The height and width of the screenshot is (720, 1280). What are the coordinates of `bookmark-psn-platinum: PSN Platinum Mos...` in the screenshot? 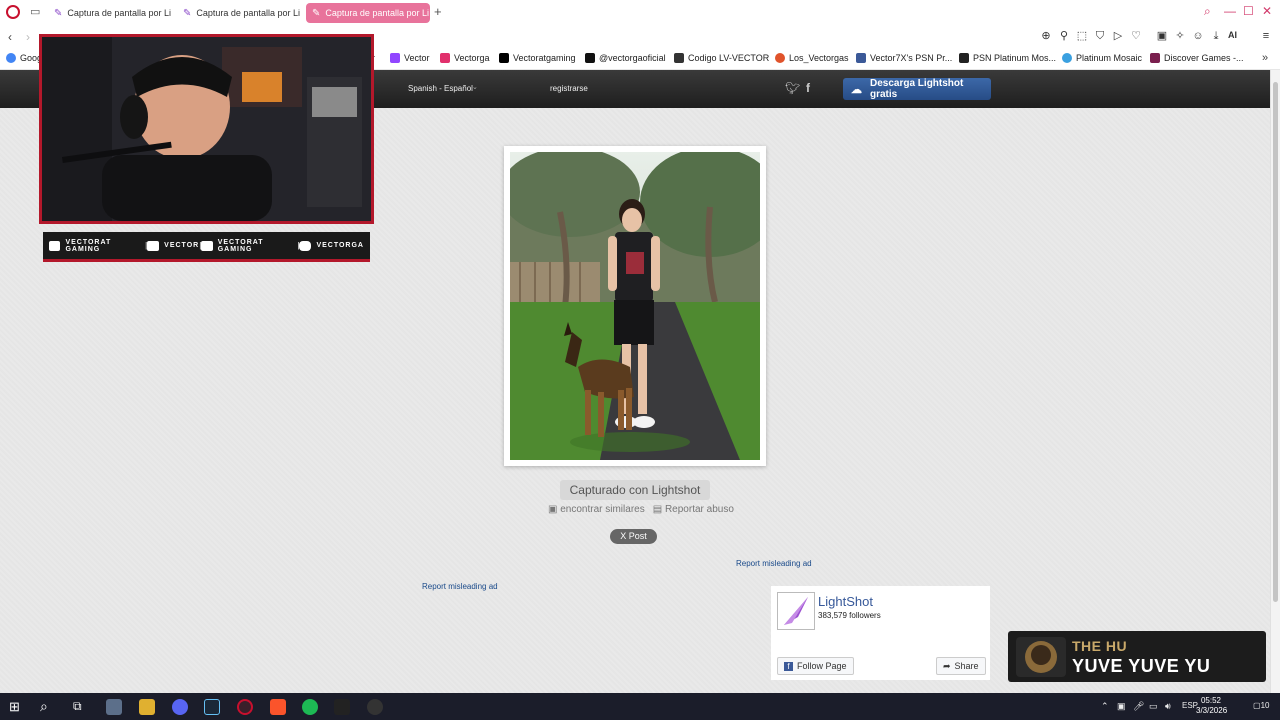 It's located at (1007, 58).